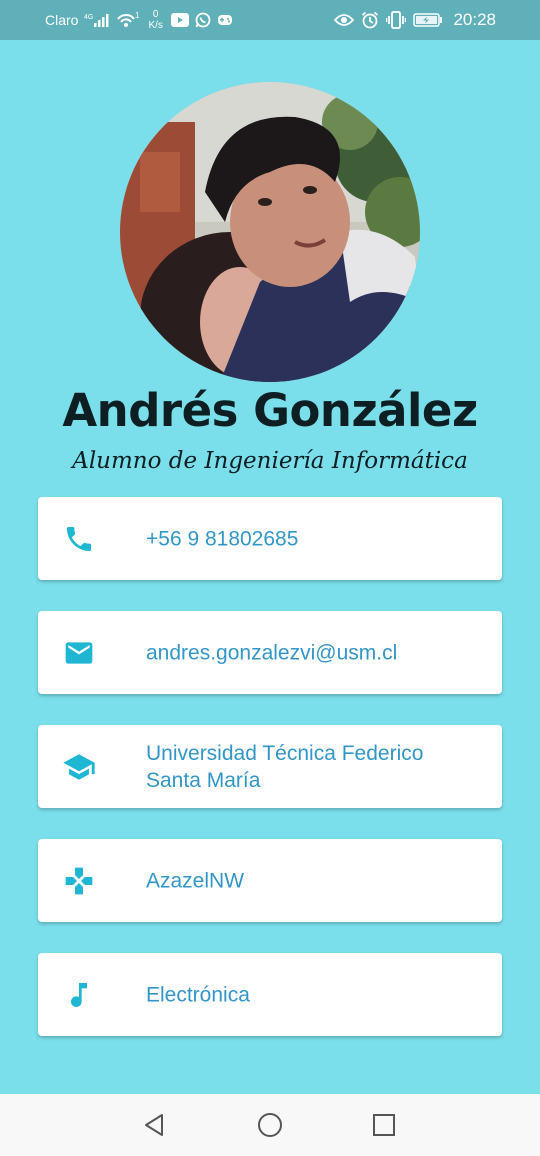  I want to click on navigation-bar, so click(270, 1125).